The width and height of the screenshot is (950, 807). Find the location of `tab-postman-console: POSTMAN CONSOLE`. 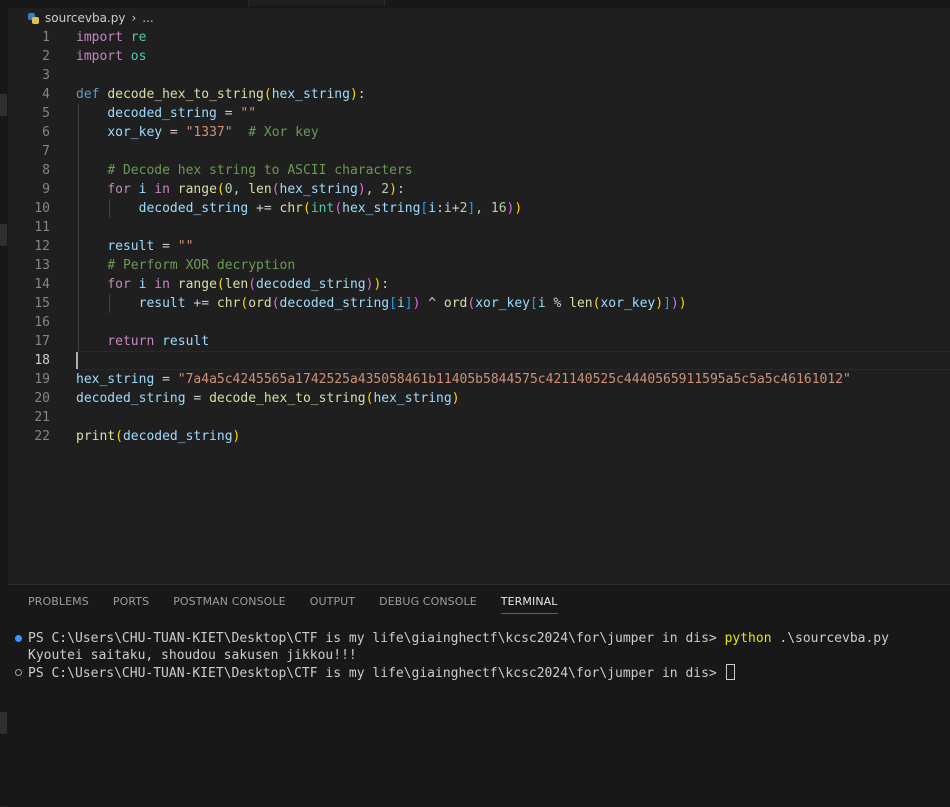

tab-postman-console: POSTMAN CONSOLE is located at coordinates (229, 604).